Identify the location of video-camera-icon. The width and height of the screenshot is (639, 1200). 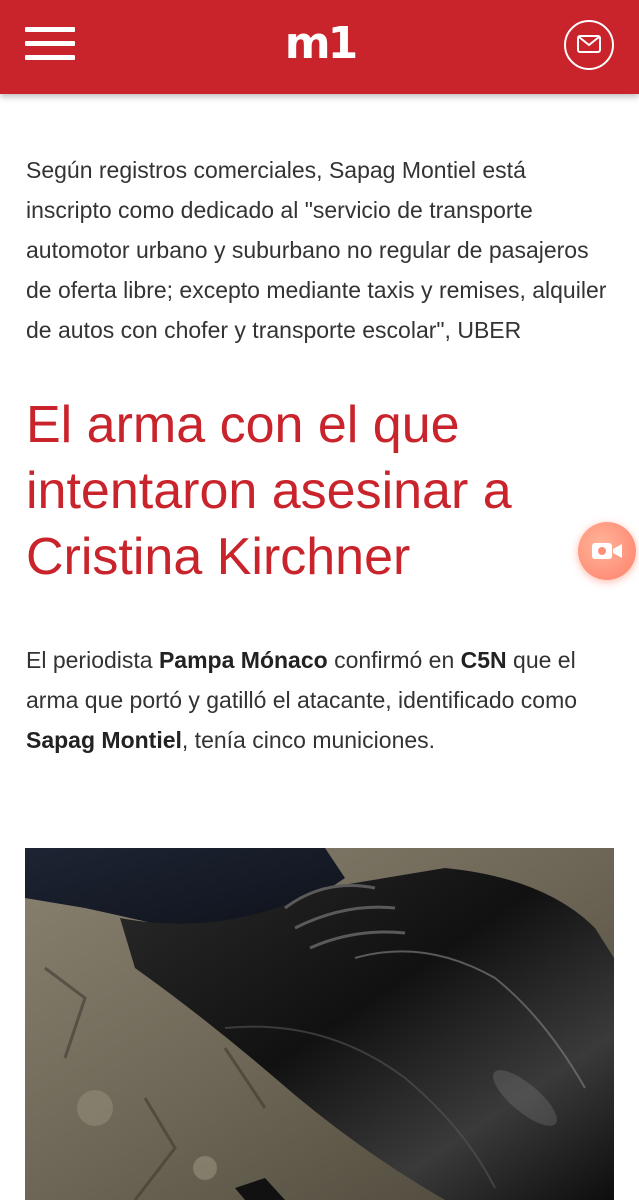
(607, 551).